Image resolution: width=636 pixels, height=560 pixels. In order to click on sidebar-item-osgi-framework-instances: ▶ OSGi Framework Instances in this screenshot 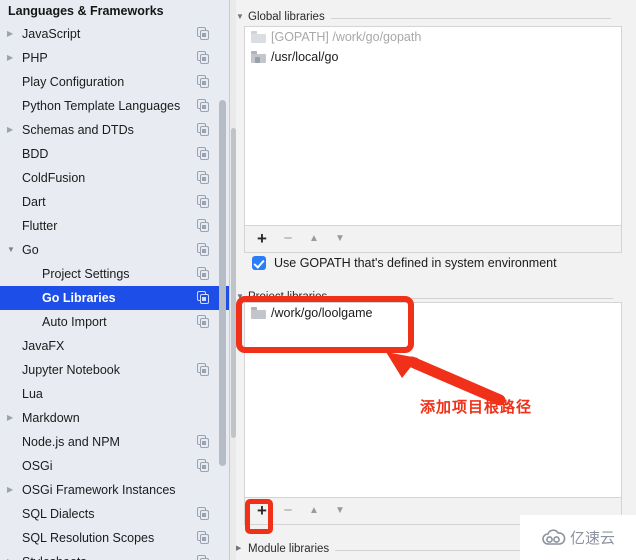, I will do `click(115, 490)`.